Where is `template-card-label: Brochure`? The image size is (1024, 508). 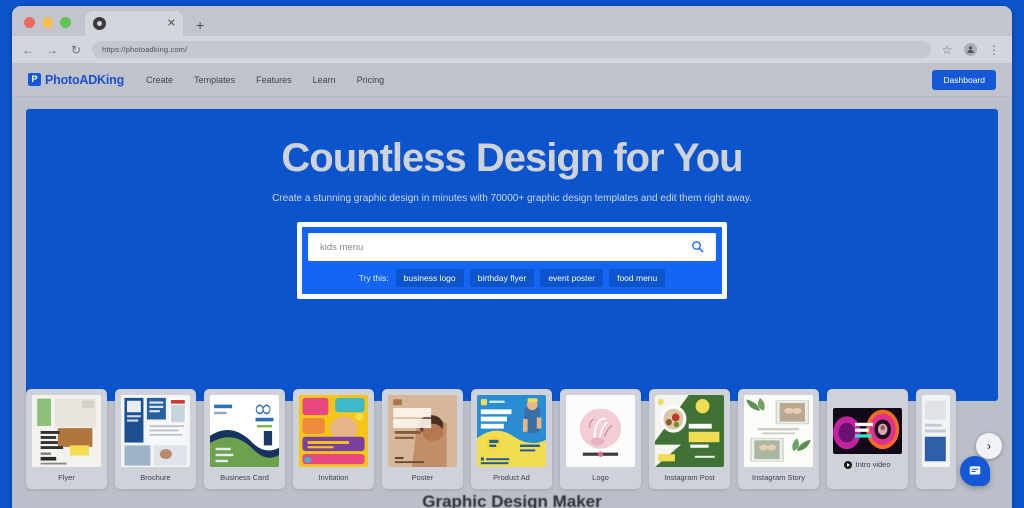
template-card-label: Brochure is located at coordinates (155, 477).